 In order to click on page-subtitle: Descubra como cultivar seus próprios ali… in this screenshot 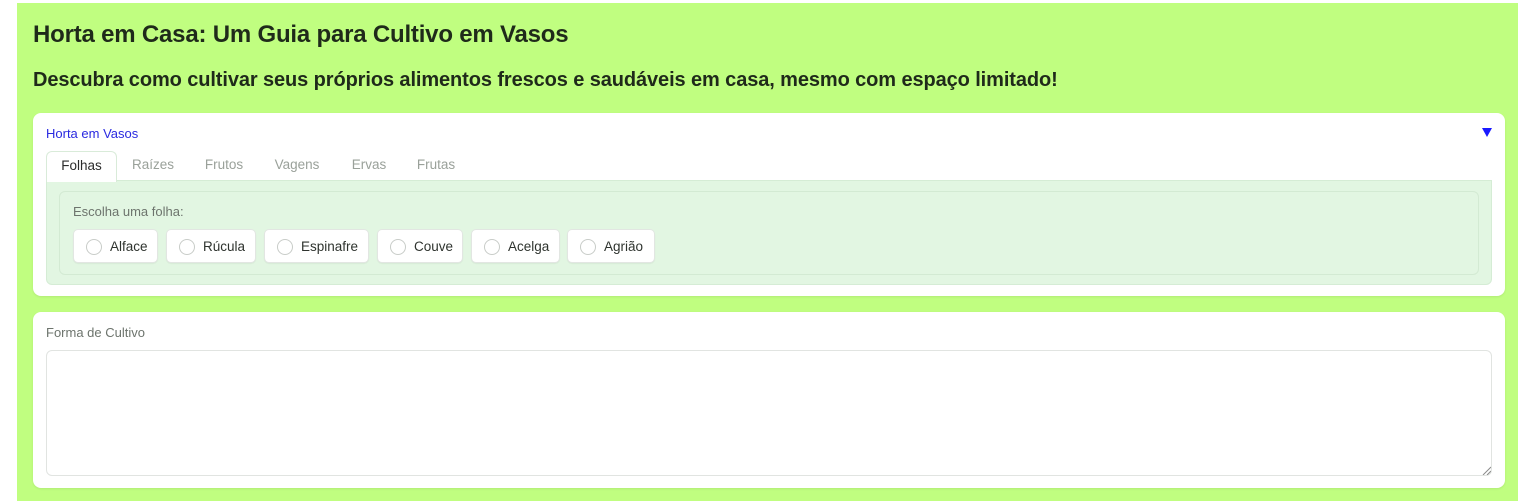, I will do `click(545, 80)`.